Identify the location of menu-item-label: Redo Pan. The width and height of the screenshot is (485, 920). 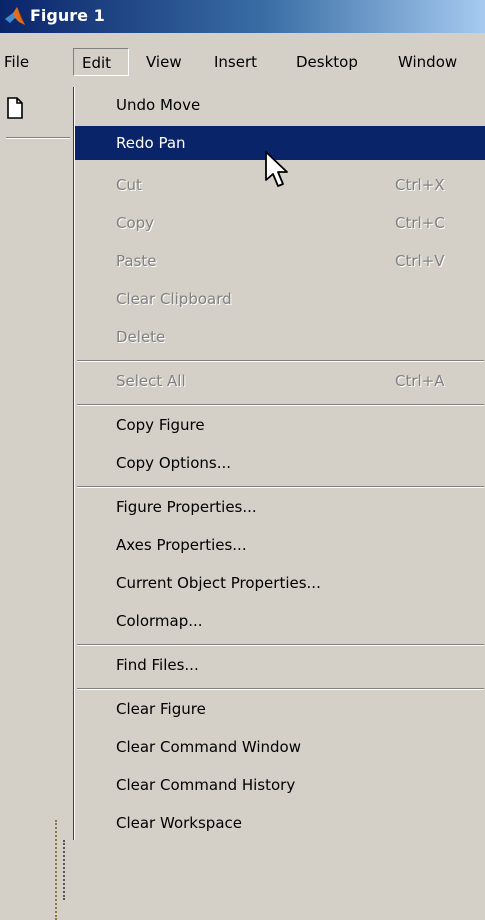
(151, 143).